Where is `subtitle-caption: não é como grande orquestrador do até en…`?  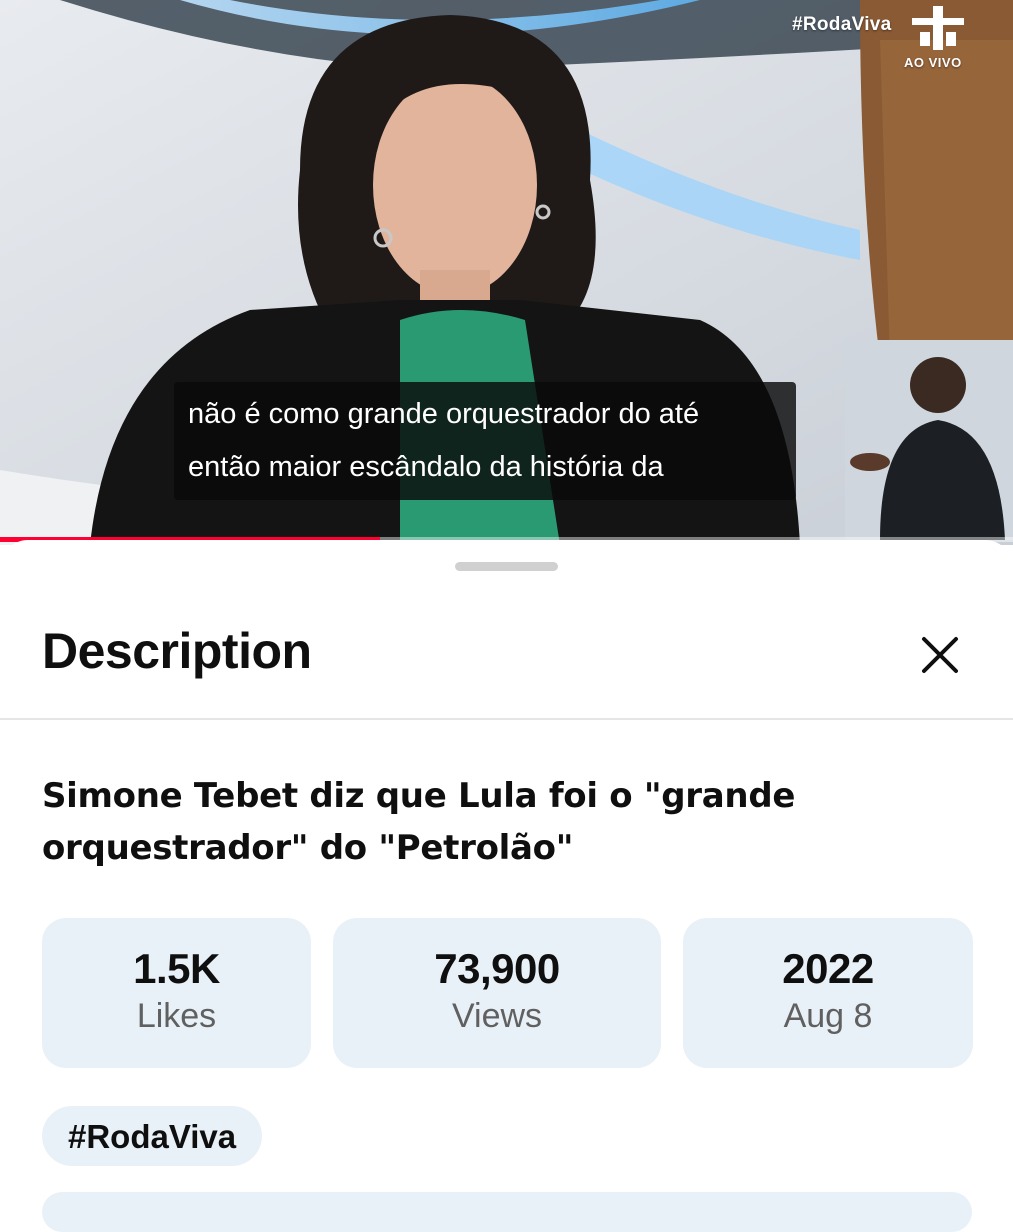 subtitle-caption: não é como grande orquestrador do até en… is located at coordinates (485, 441).